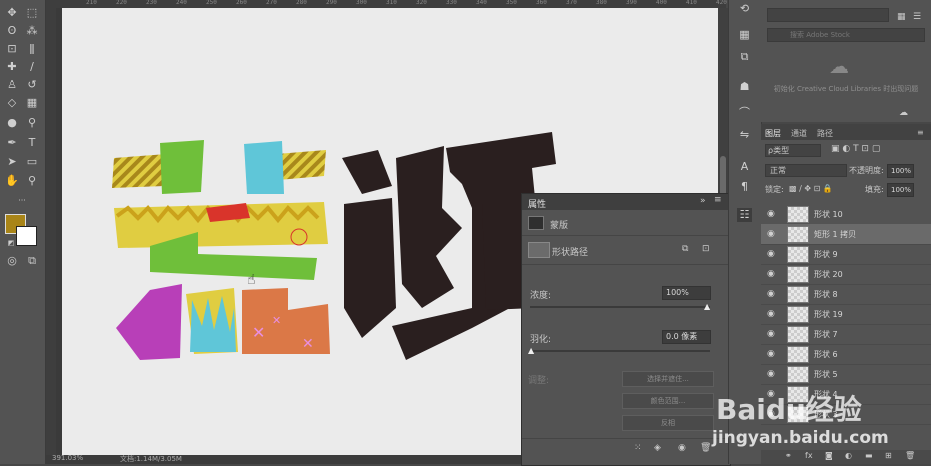  Describe the element at coordinates (251, 280) in the screenshot. I see `hand-cursor-icon: ☝` at that location.